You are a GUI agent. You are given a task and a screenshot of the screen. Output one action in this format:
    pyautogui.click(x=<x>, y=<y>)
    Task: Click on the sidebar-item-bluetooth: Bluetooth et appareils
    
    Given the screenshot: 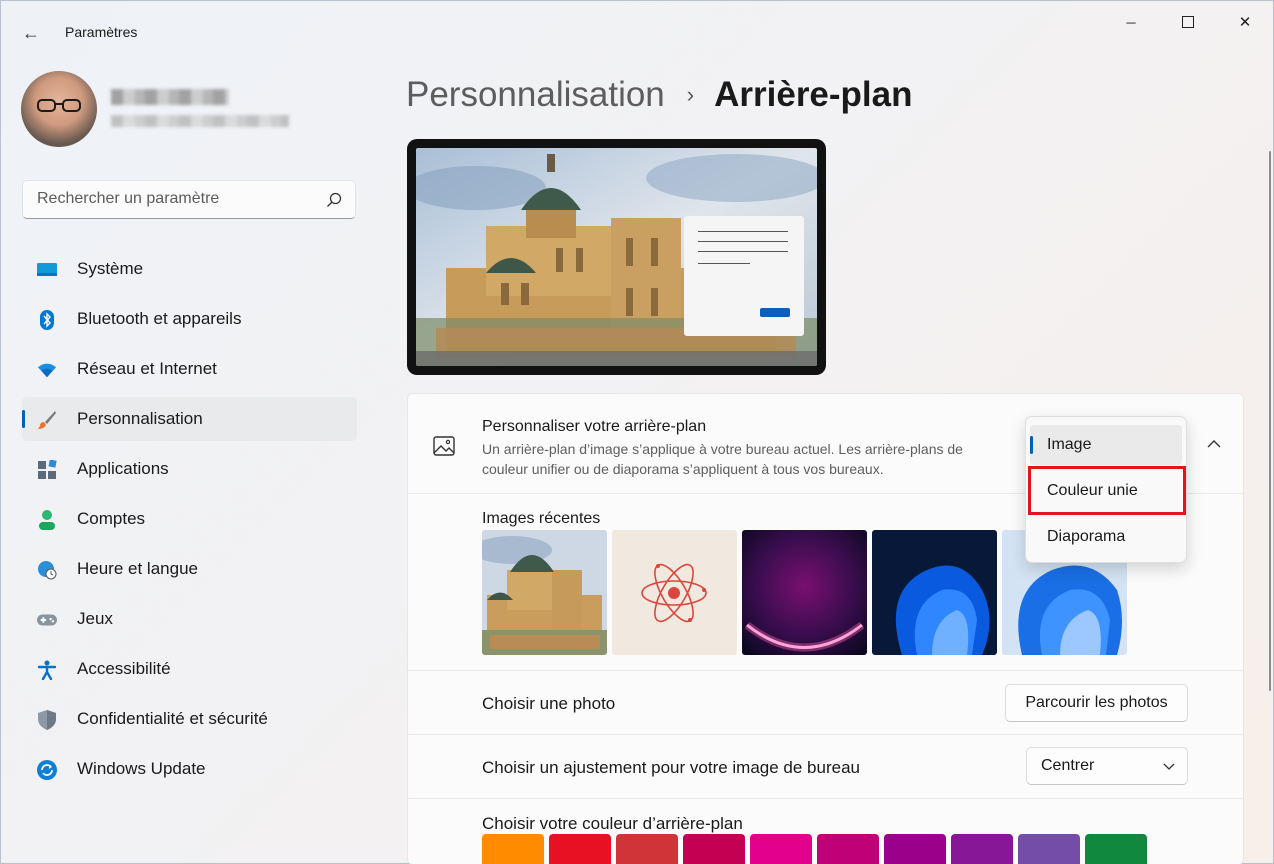 What is the action you would take?
    pyautogui.click(x=189, y=319)
    